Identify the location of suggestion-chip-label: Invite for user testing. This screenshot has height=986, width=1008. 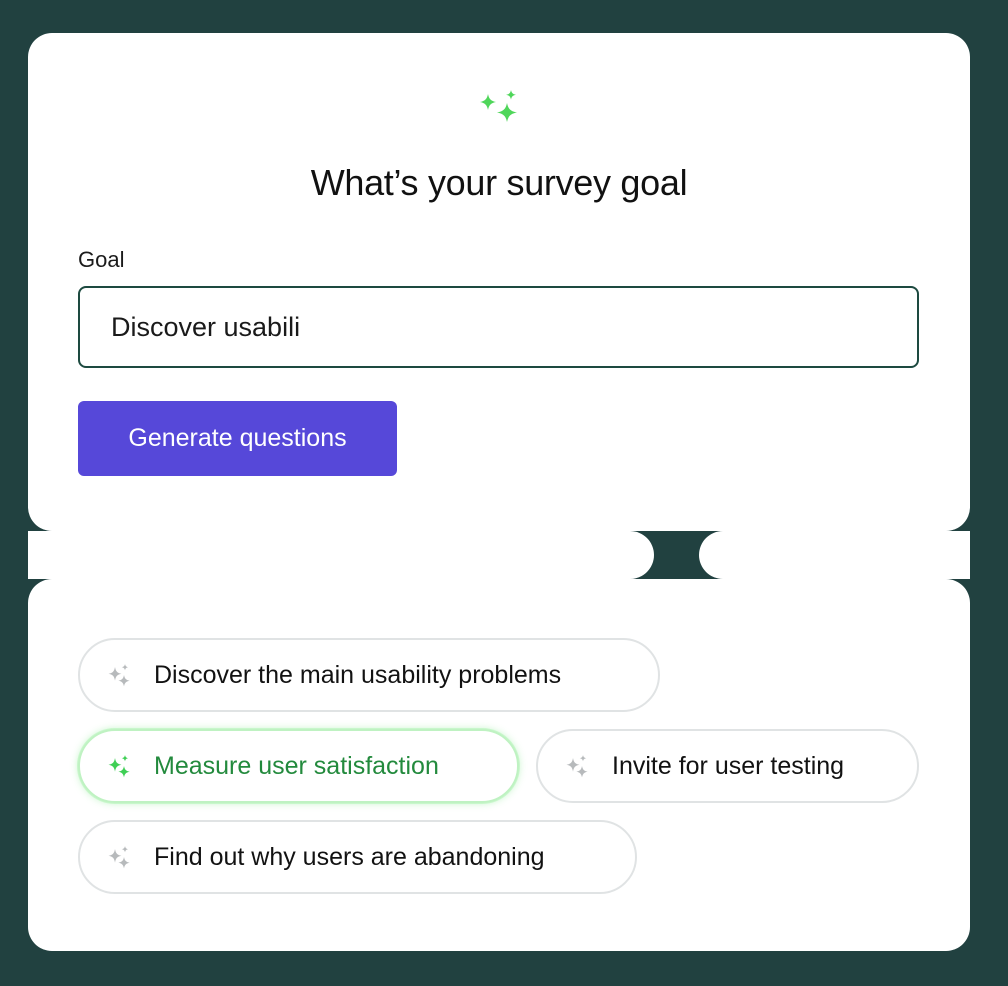
(728, 765).